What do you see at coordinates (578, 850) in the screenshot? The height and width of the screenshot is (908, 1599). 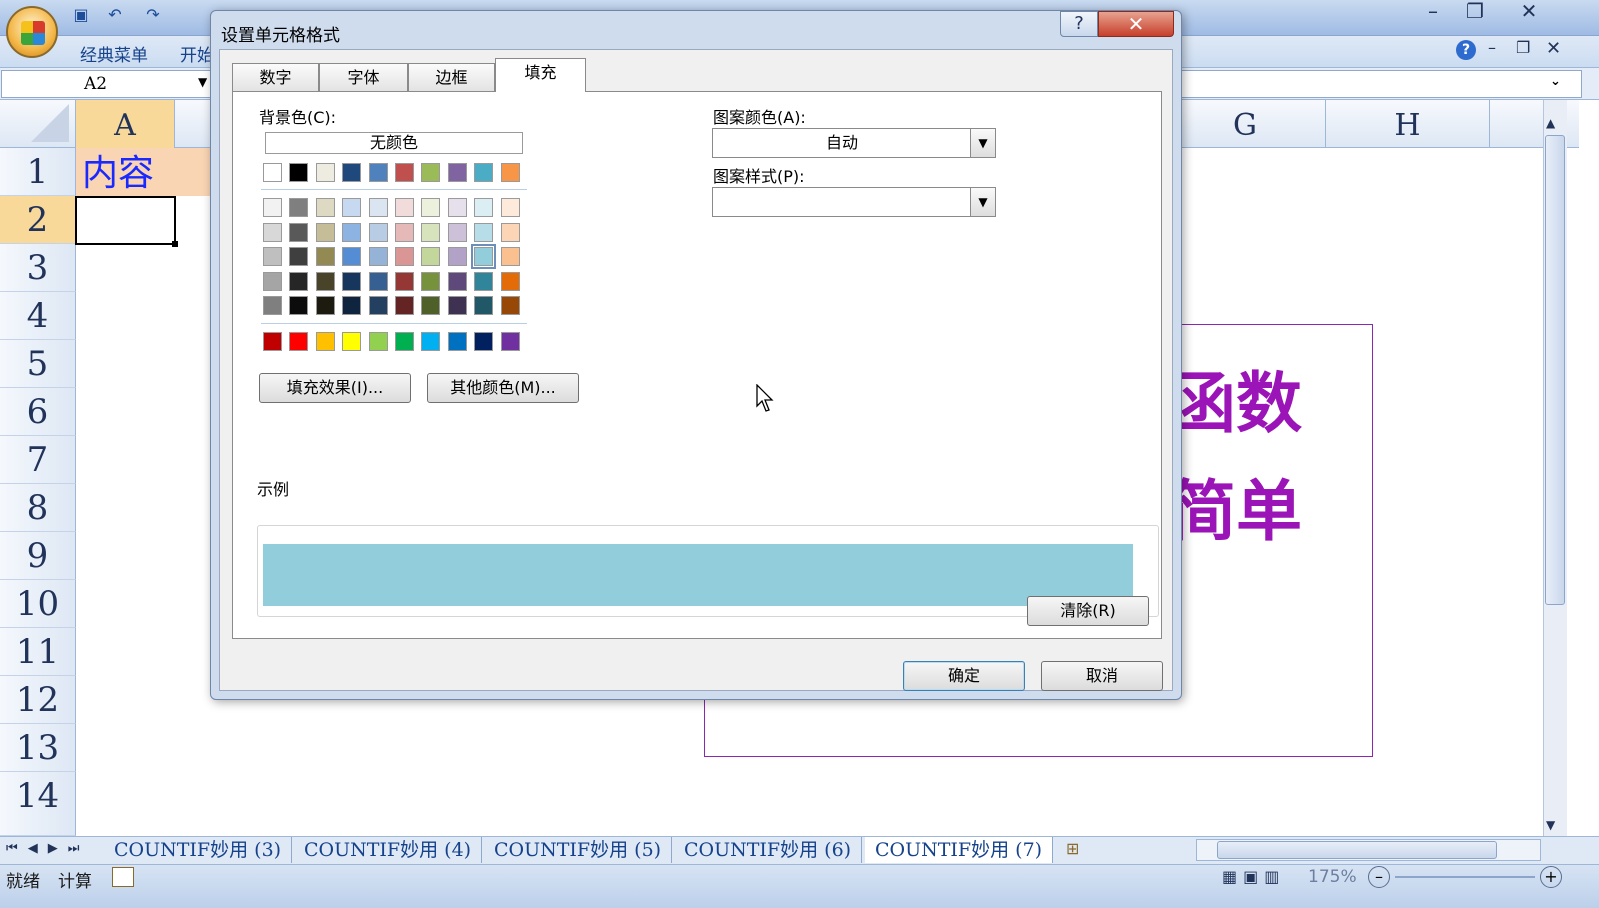 I see `sheet-tab: COUNTIF妙用 (5)` at bounding box center [578, 850].